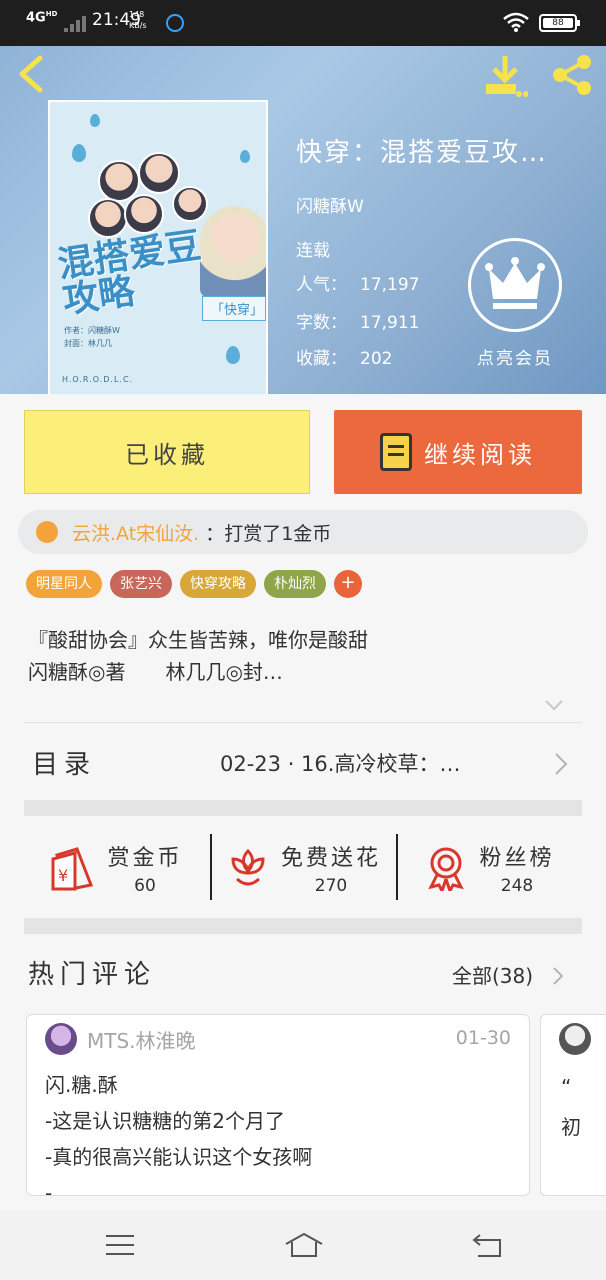 The image size is (606, 1280). I want to click on reward-user: 云洪.At宋仙汝., so click(136, 533).